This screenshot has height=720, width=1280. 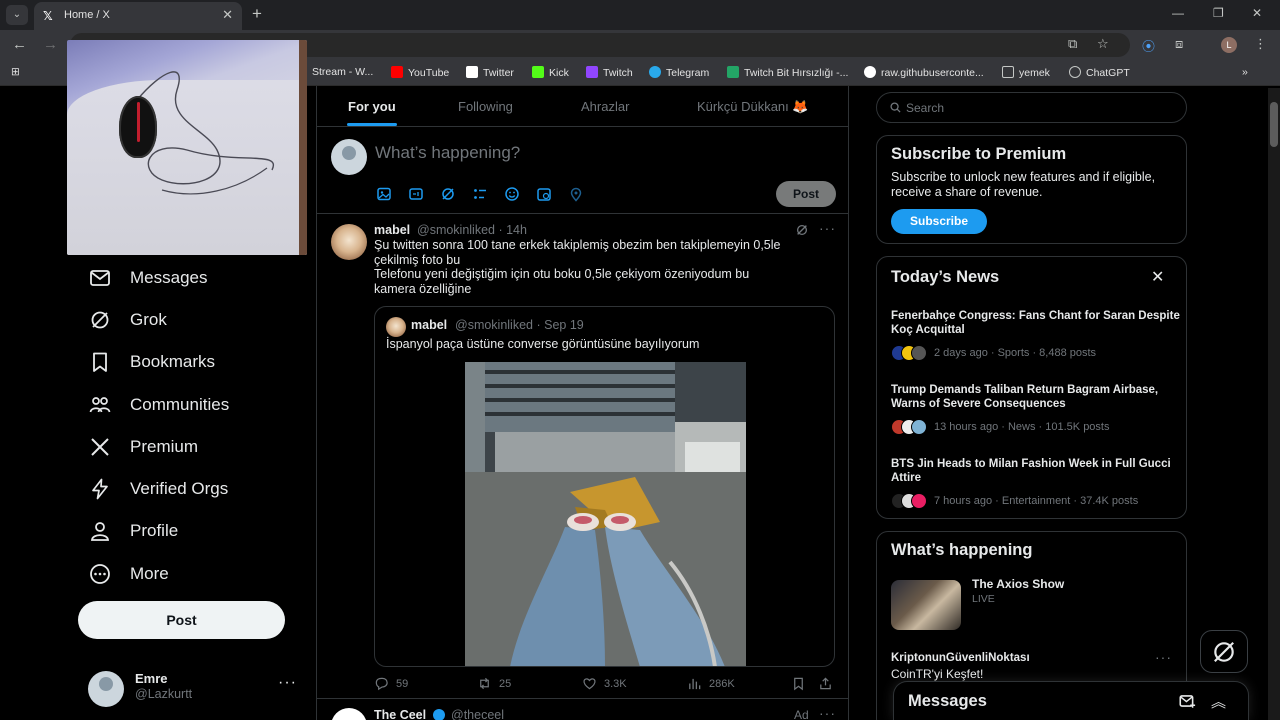 What do you see at coordinates (1148, 45) in the screenshot?
I see `extension-signal-icon: ⦿` at bounding box center [1148, 45].